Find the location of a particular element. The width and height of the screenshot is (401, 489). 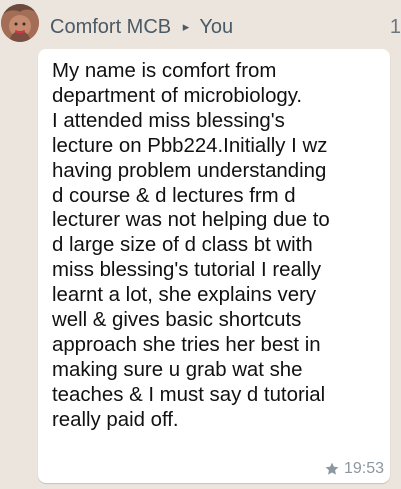

sender-line: Comfort MCB ▸ You is located at coordinates (141, 28).